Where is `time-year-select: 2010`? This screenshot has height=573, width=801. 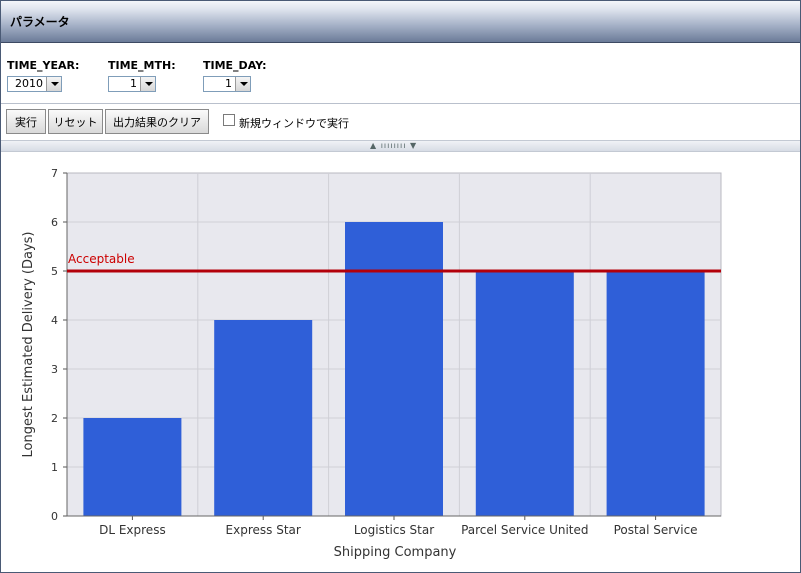 time-year-select: 2010 is located at coordinates (34, 84).